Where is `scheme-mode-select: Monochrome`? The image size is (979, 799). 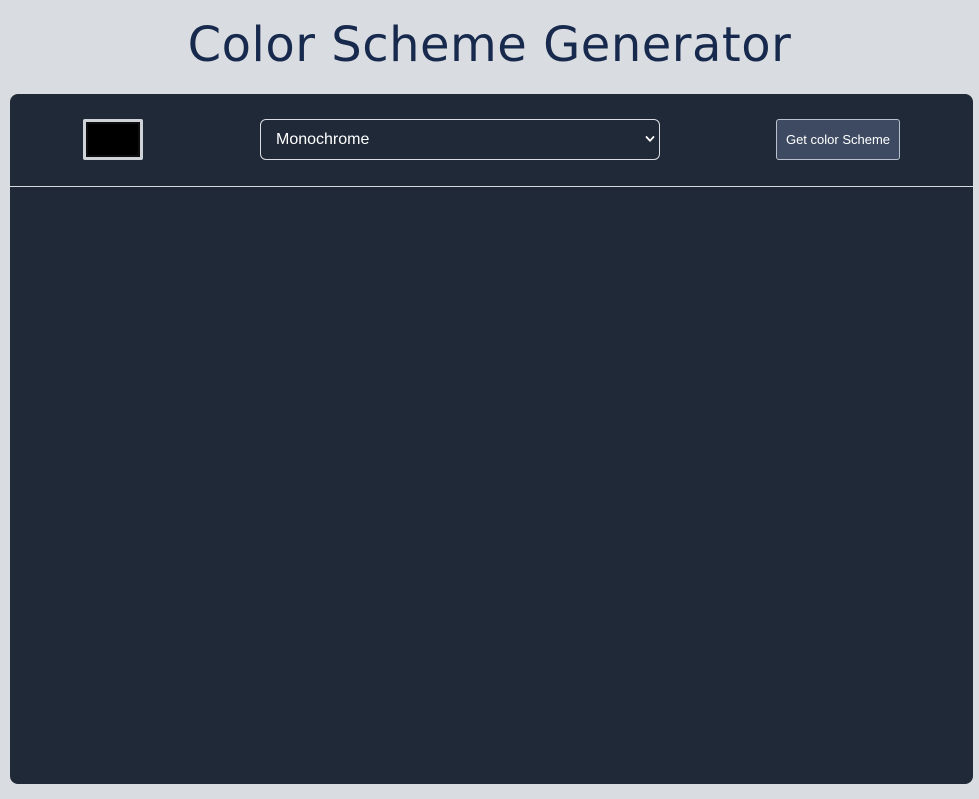
scheme-mode-select: Monochrome is located at coordinates (460, 139).